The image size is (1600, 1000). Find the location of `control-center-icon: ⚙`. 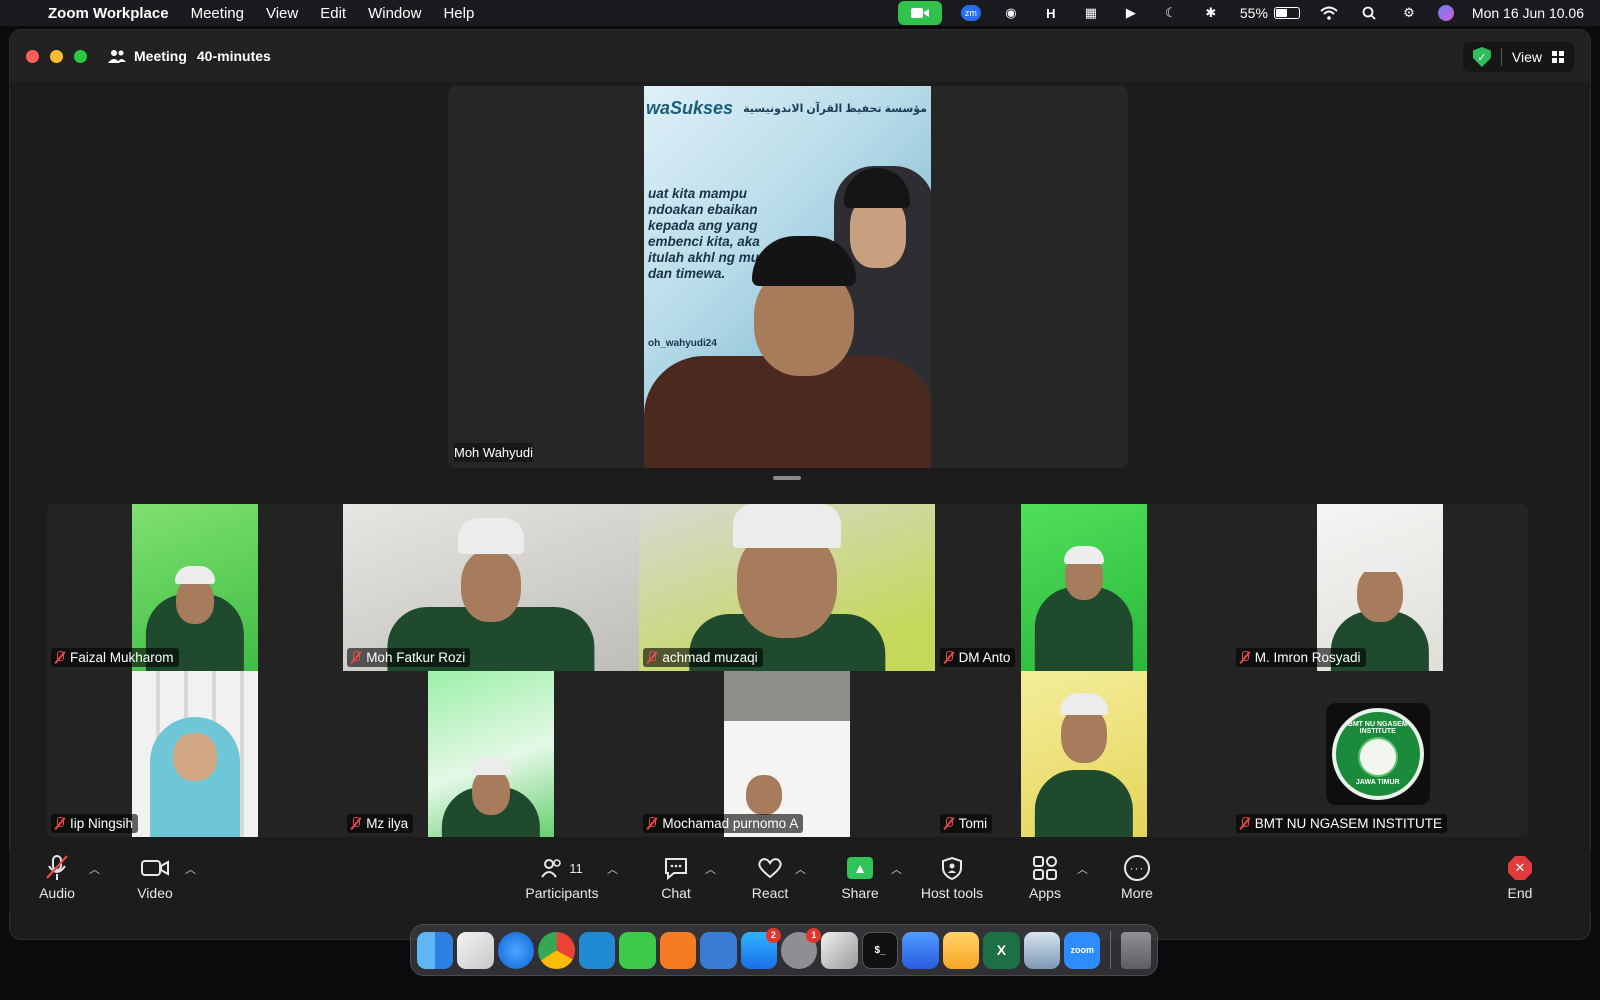

control-center-icon: ⚙ is located at coordinates (1409, 13).